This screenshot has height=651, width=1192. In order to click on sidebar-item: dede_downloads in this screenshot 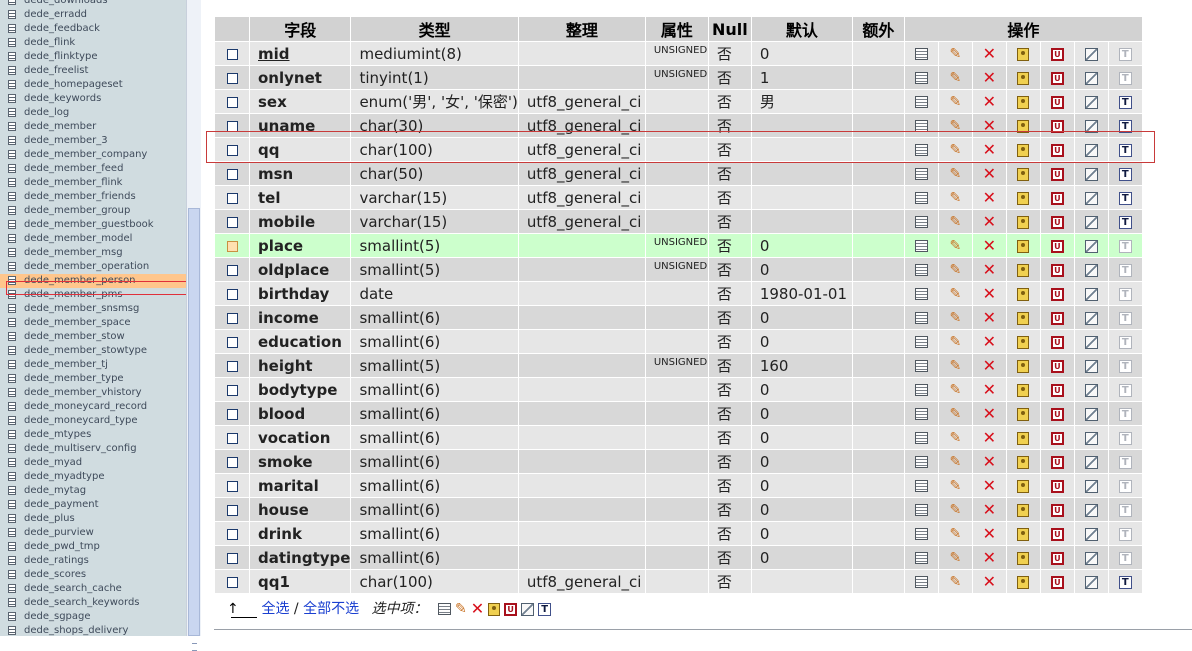, I will do `click(93, 4)`.